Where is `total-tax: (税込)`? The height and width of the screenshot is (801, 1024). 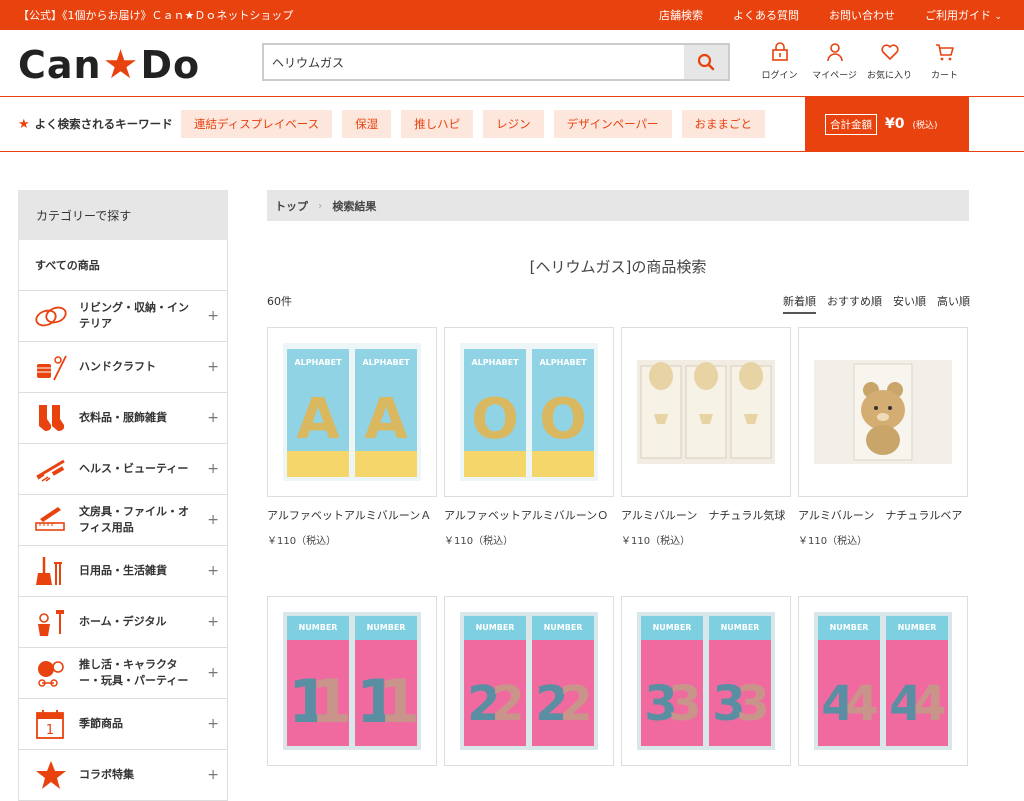
total-tax: (税込) is located at coordinates (925, 125).